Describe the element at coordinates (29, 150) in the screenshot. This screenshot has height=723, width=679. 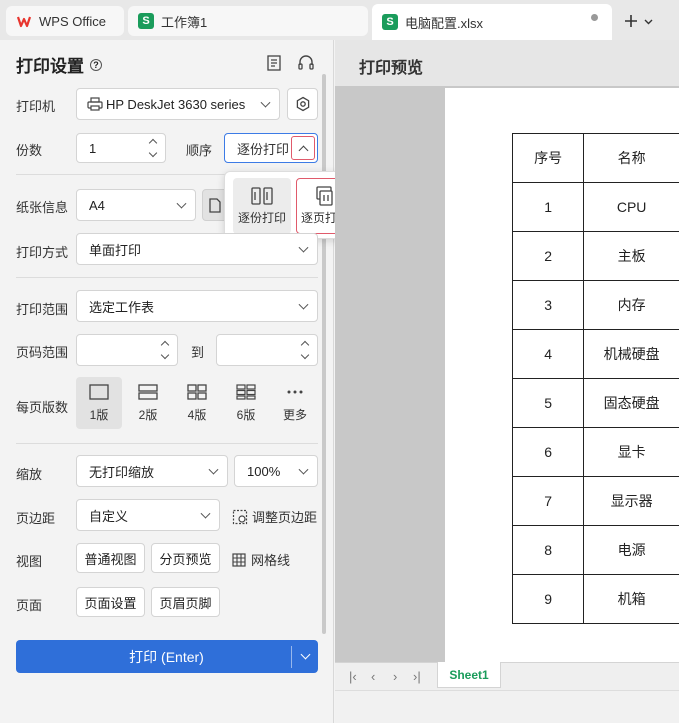
I see `copies-label: 份数` at that location.